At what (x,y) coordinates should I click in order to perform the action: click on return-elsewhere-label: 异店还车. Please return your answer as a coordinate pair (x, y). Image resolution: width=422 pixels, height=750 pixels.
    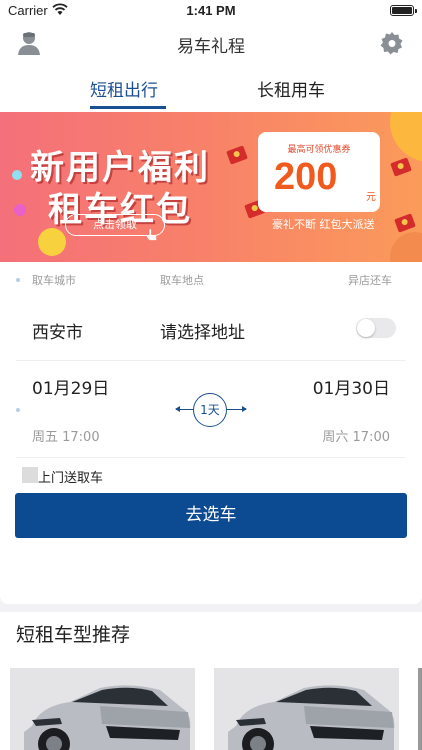
    Looking at the image, I should click on (370, 280).